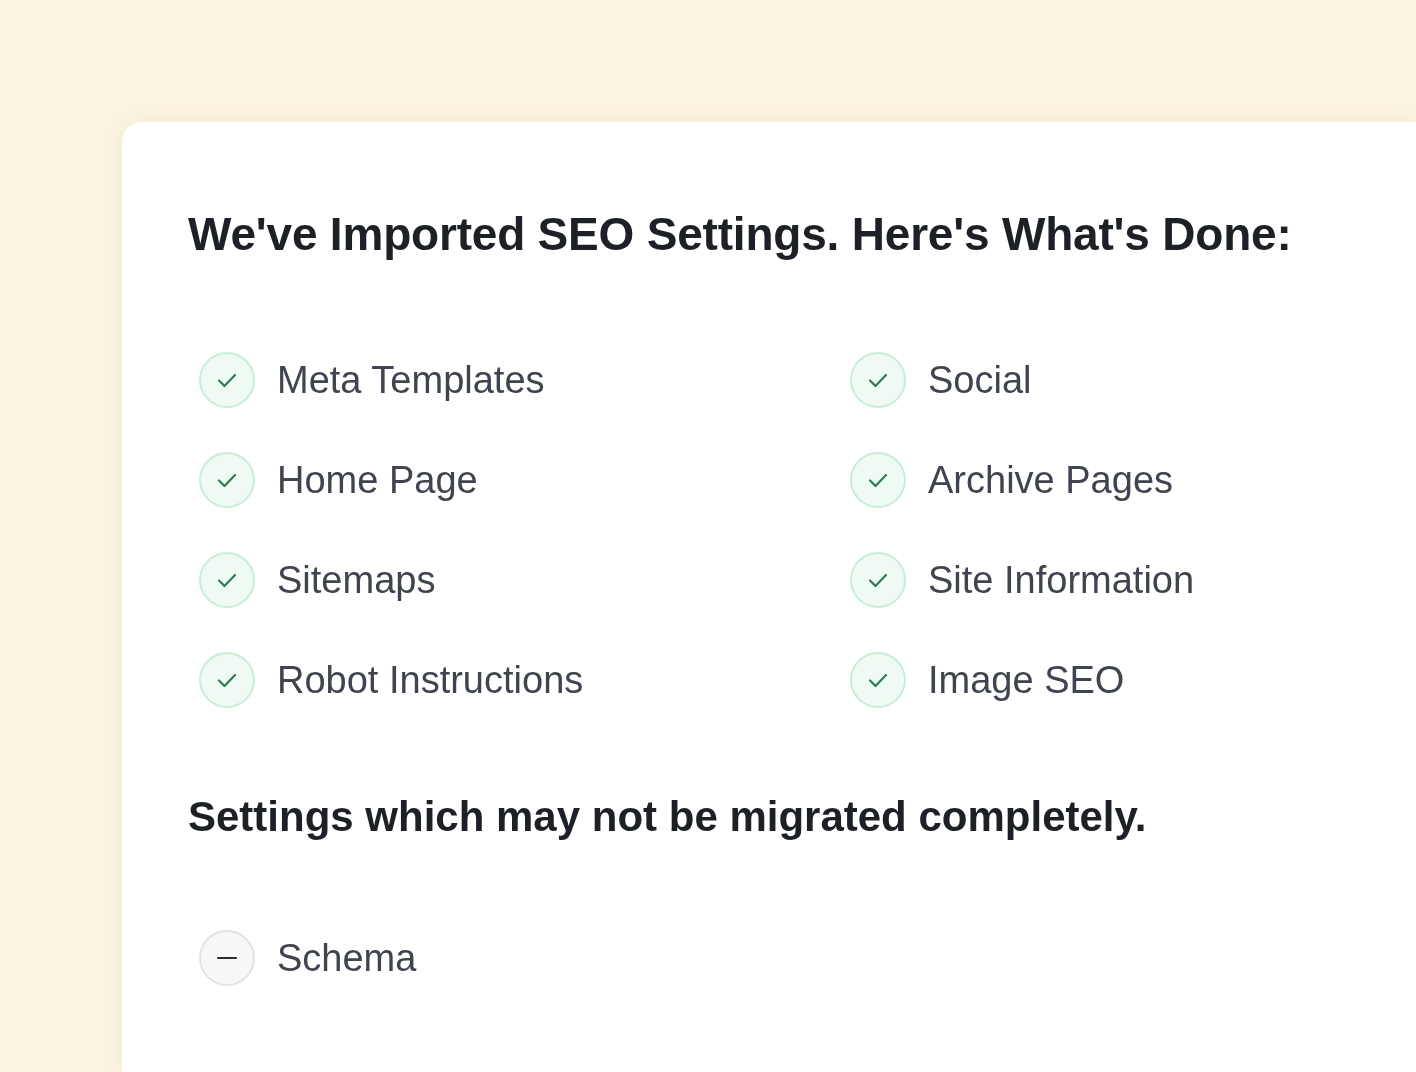  Describe the element at coordinates (377, 480) in the screenshot. I see `item-label: Home Page` at that location.